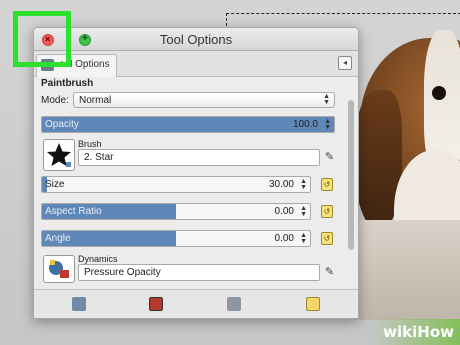  Describe the element at coordinates (98, 259) in the screenshot. I see `dynamics-label: Dynamics` at that location.